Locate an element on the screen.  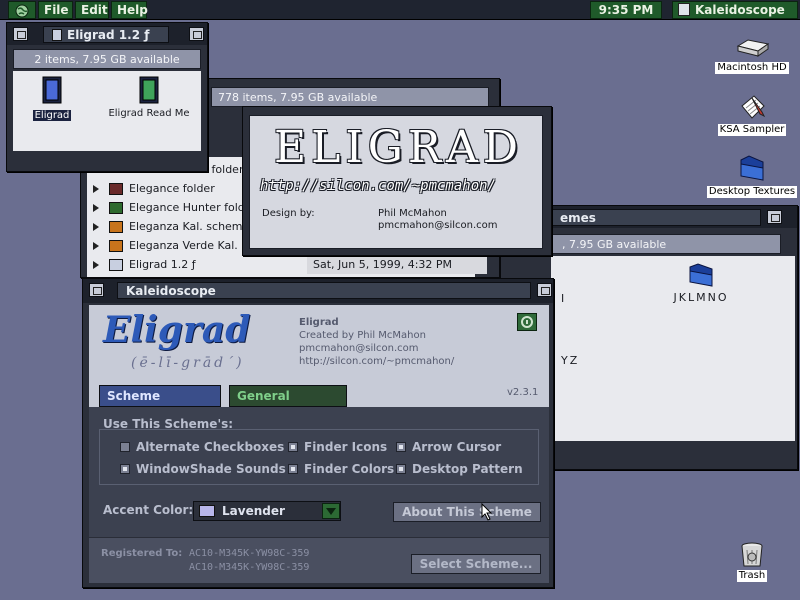
info-icon is located at coordinates (527, 322).